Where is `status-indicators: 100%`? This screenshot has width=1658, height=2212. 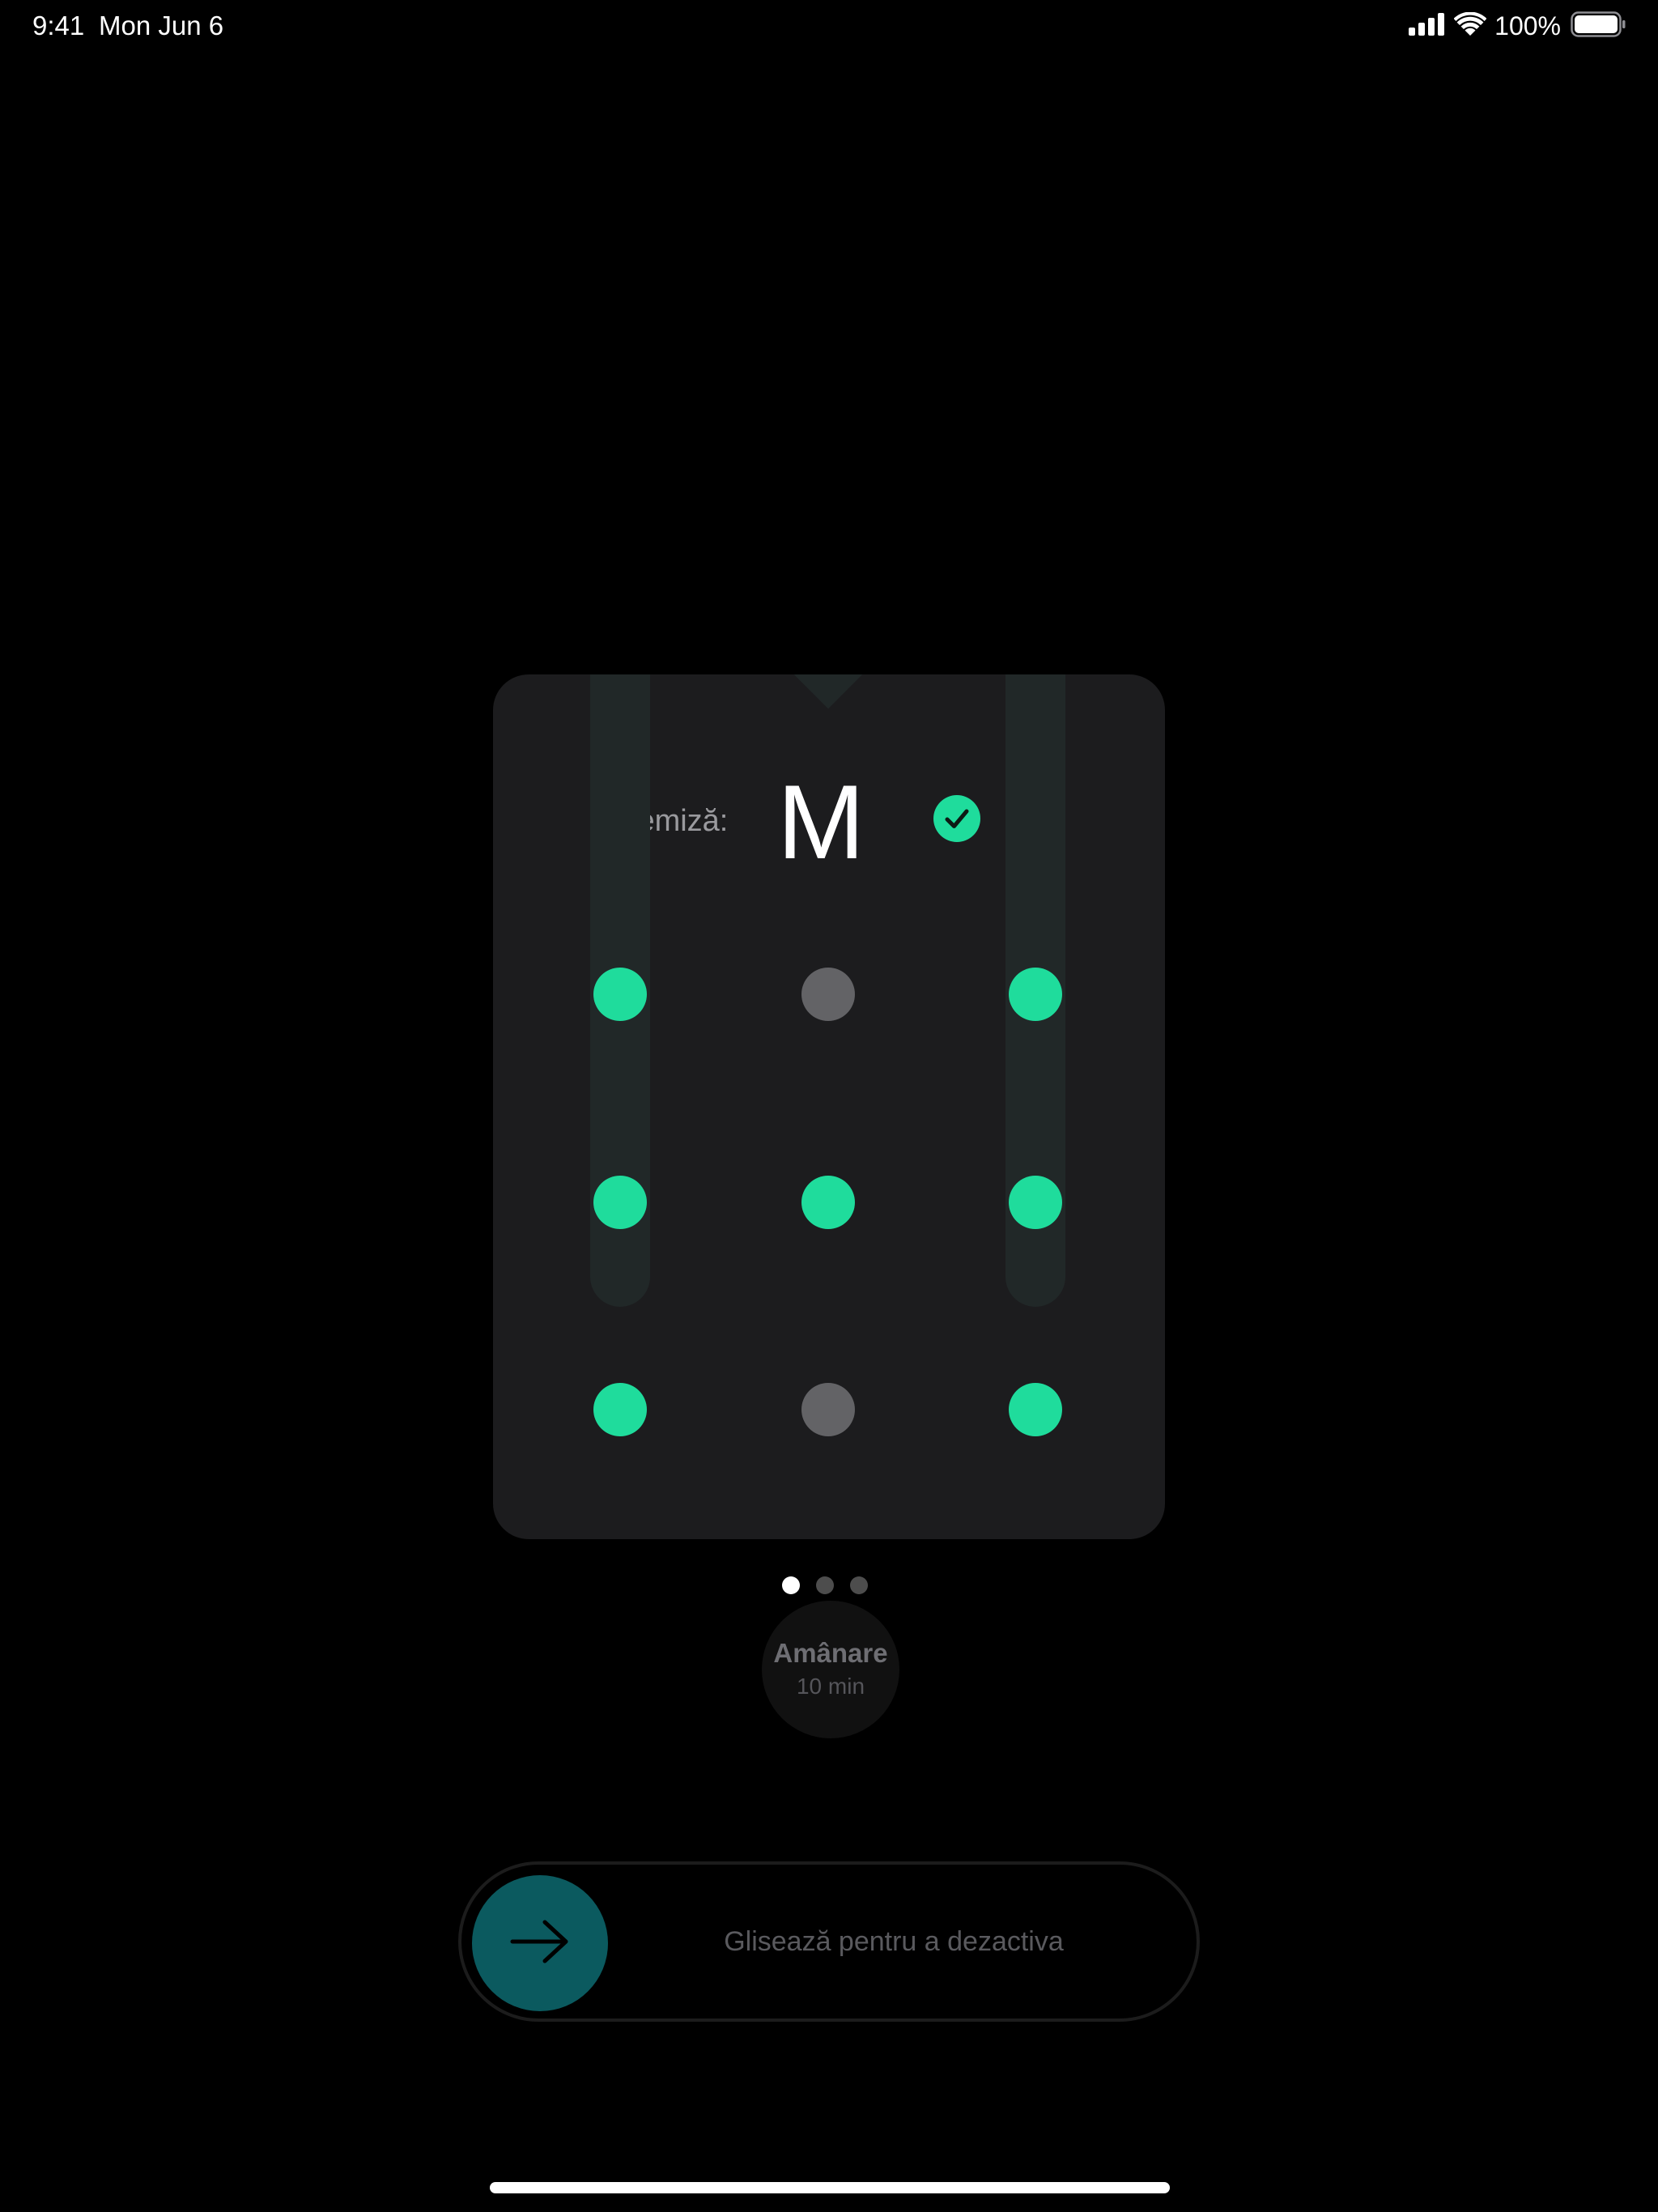 status-indicators: 100% is located at coordinates (1517, 26).